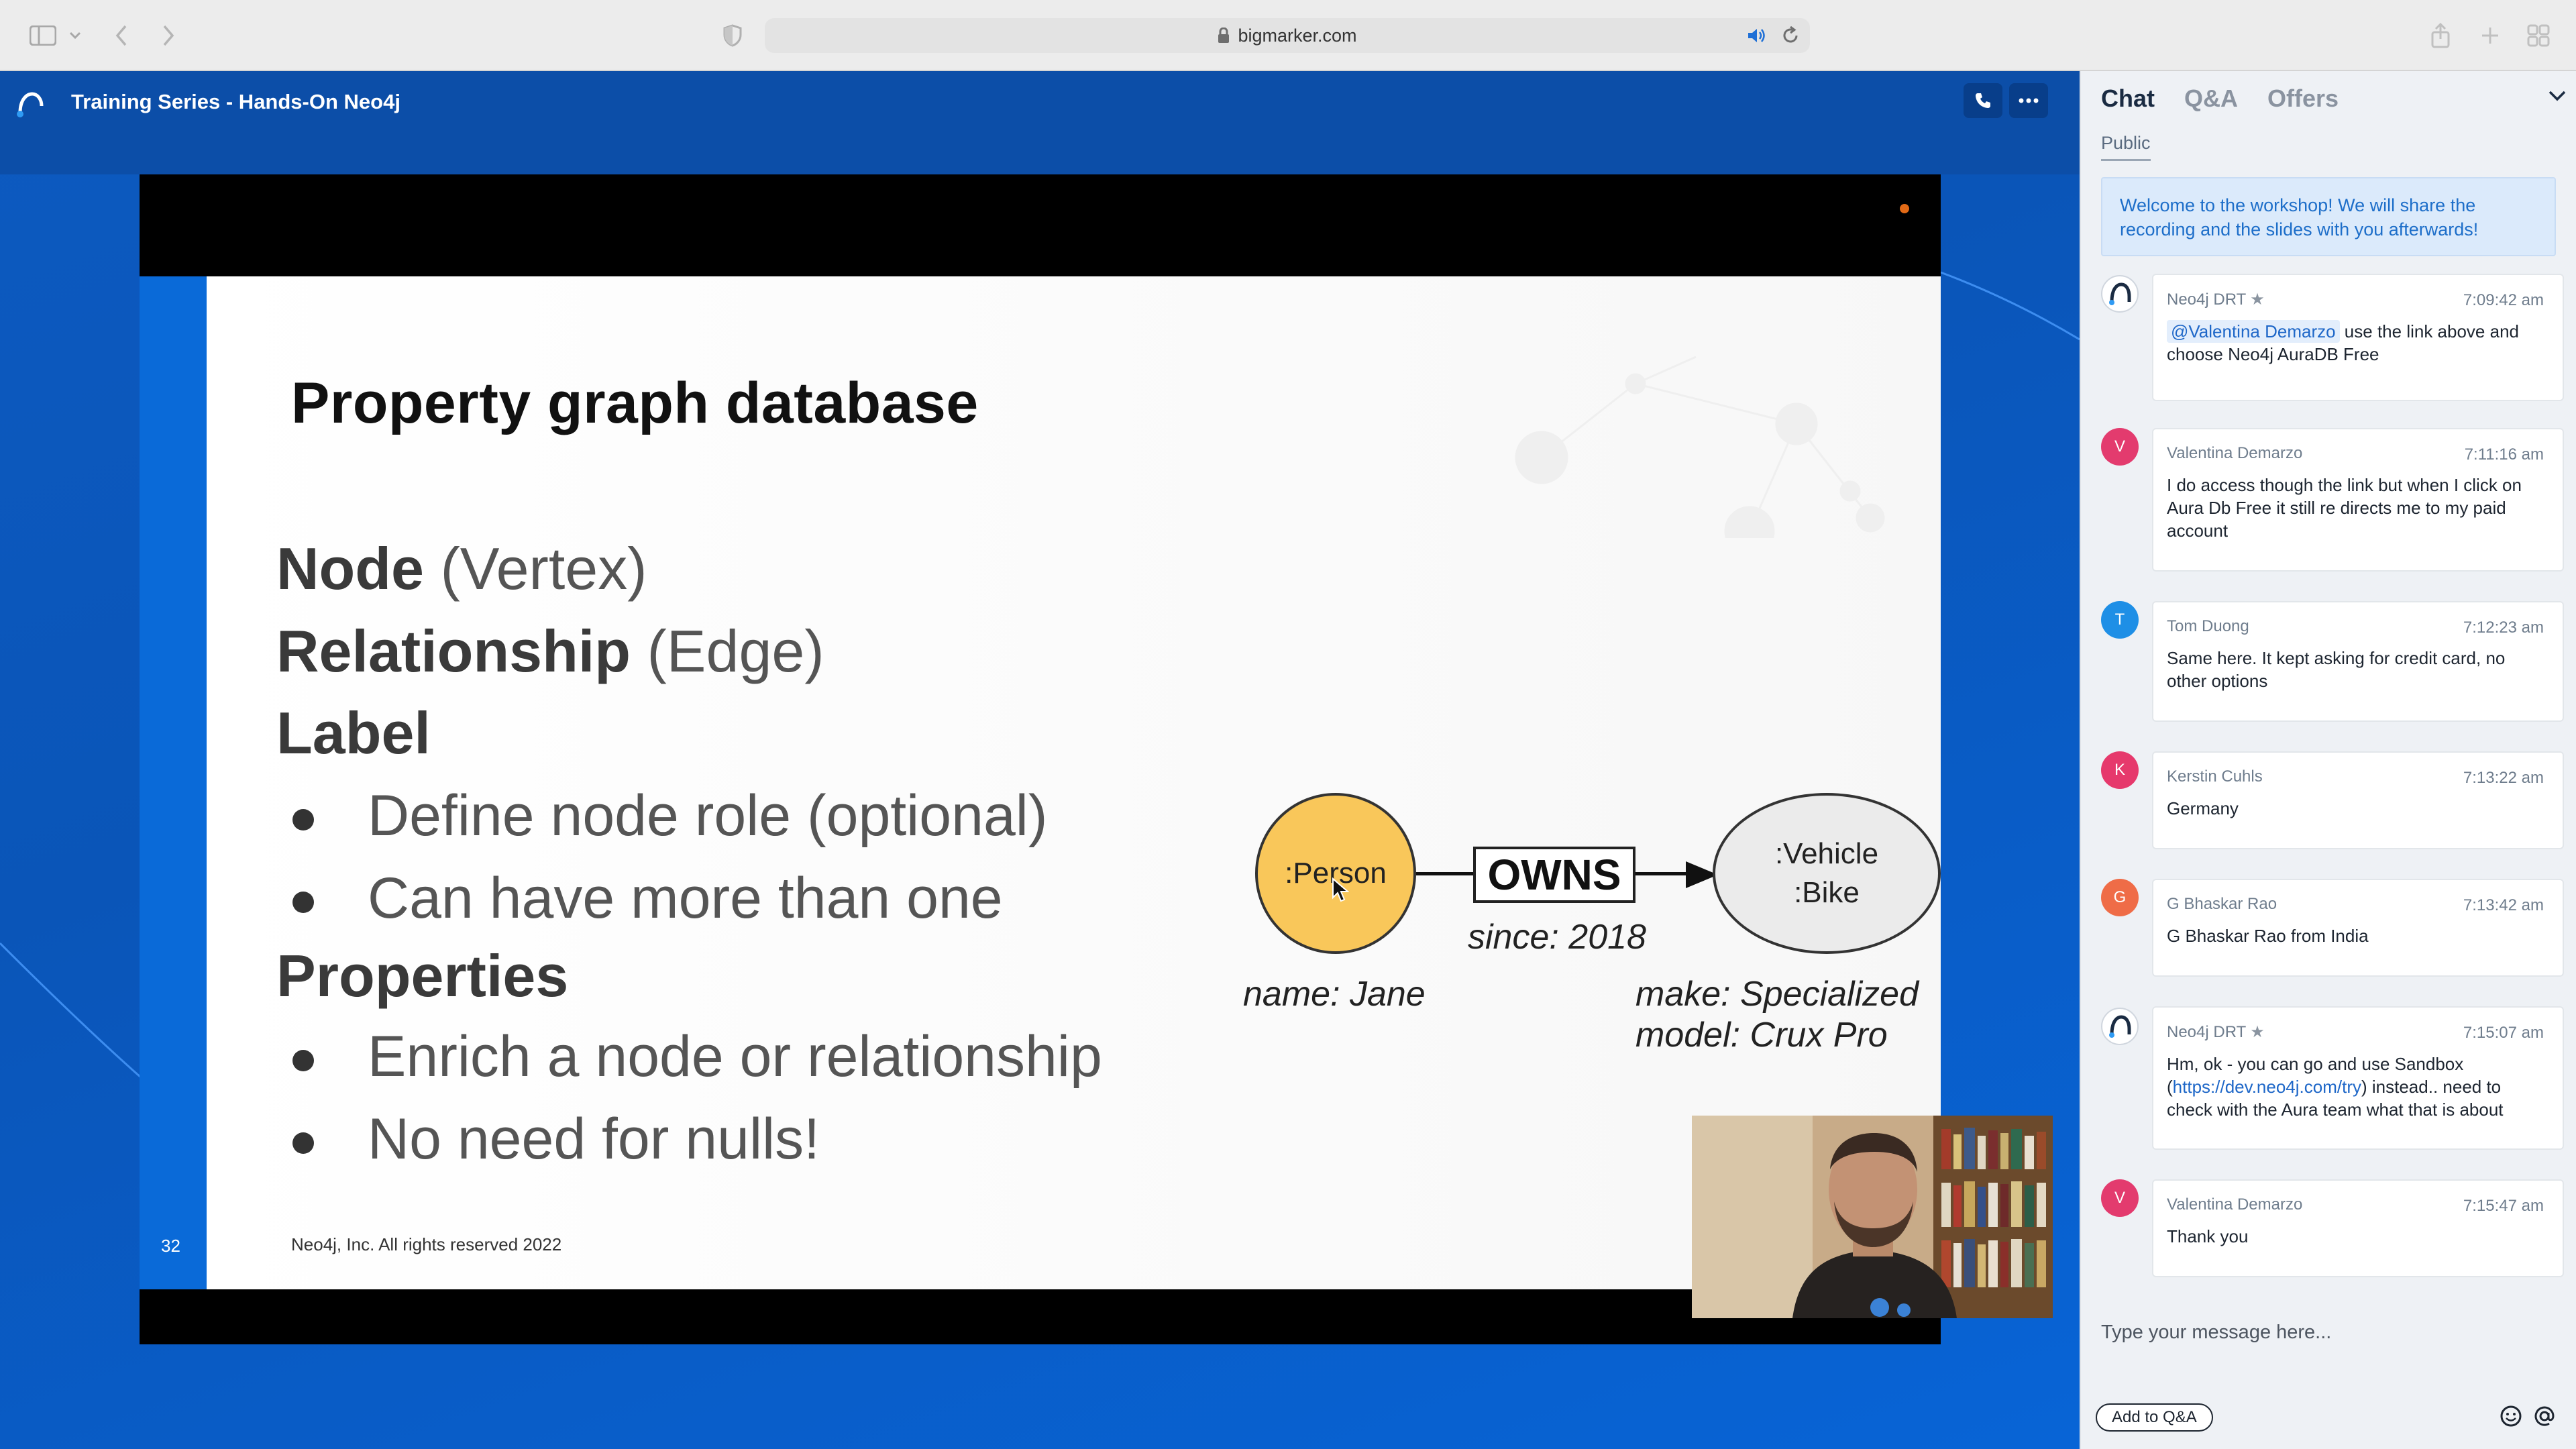 This screenshot has width=2576, height=1449. I want to click on slide-number: 32, so click(170, 1246).